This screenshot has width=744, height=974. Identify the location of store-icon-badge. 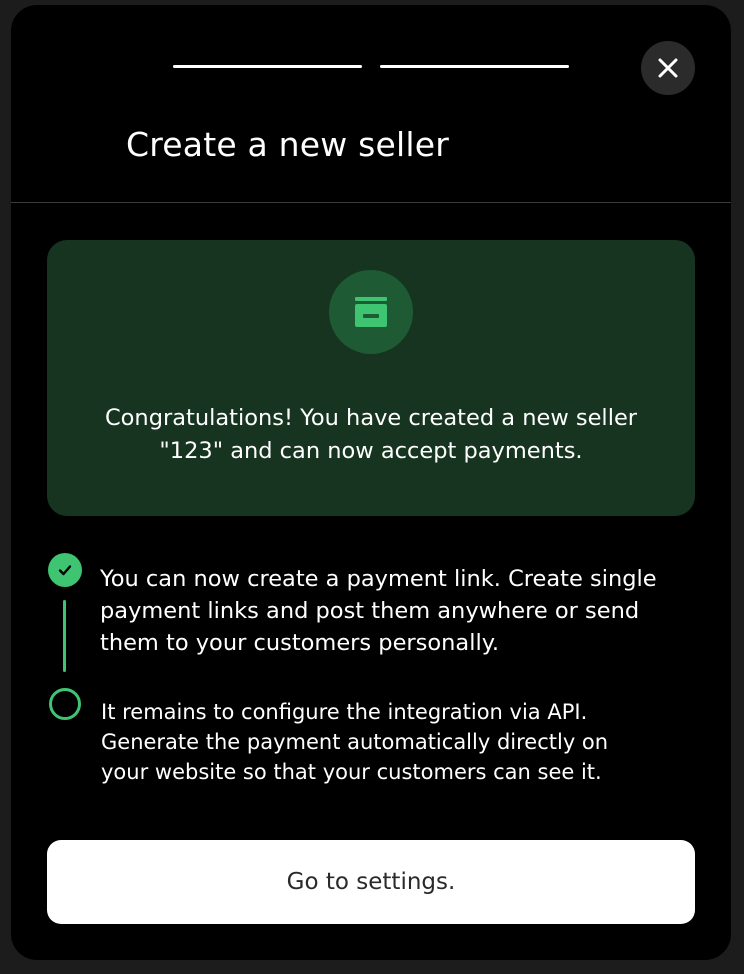
(371, 312).